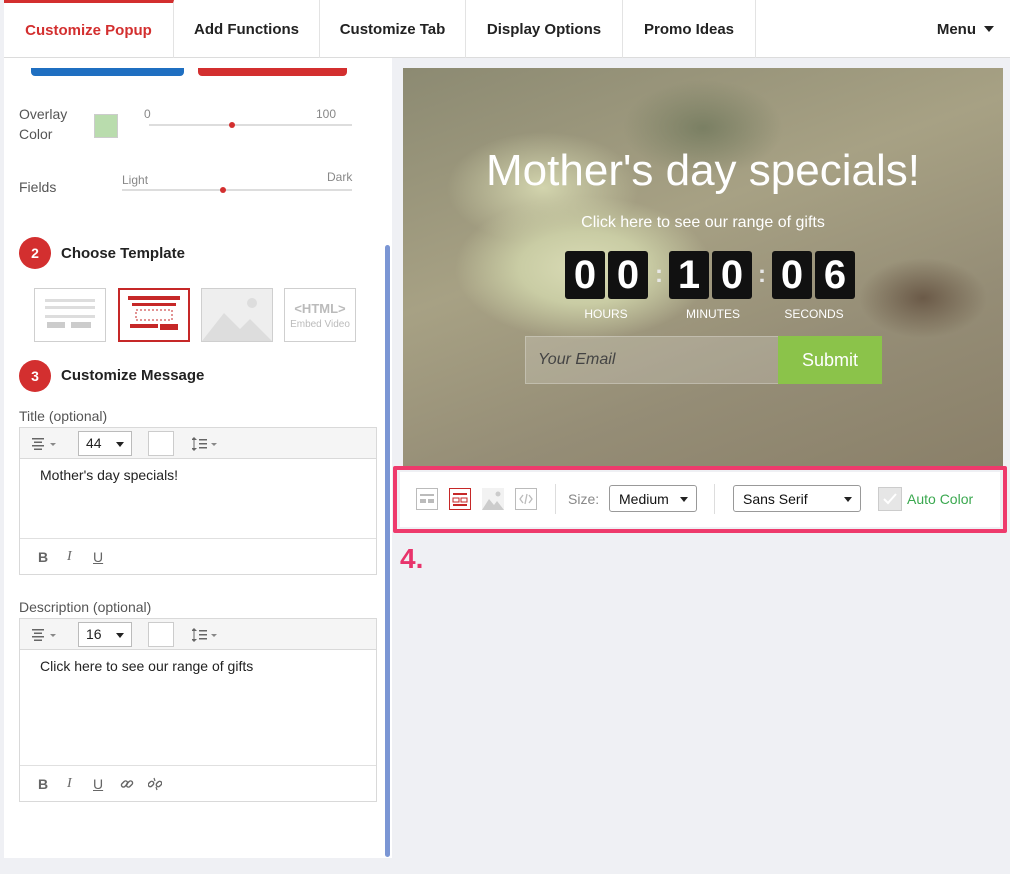 The height and width of the screenshot is (874, 1010). What do you see at coordinates (689, 29) in the screenshot?
I see `tab-promo-ideas: Promo Ideas` at bounding box center [689, 29].